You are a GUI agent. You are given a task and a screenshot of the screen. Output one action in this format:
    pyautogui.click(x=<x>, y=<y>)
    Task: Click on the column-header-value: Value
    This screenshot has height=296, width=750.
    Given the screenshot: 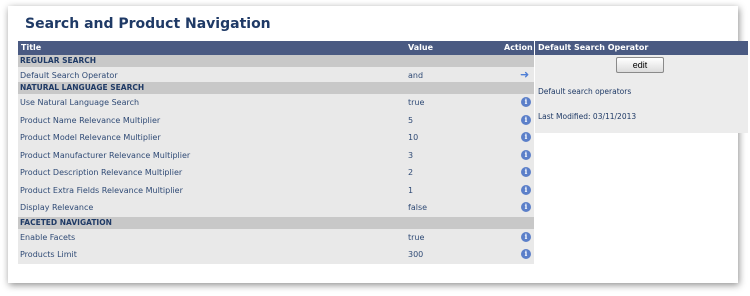 What is the action you would take?
    pyautogui.click(x=421, y=47)
    